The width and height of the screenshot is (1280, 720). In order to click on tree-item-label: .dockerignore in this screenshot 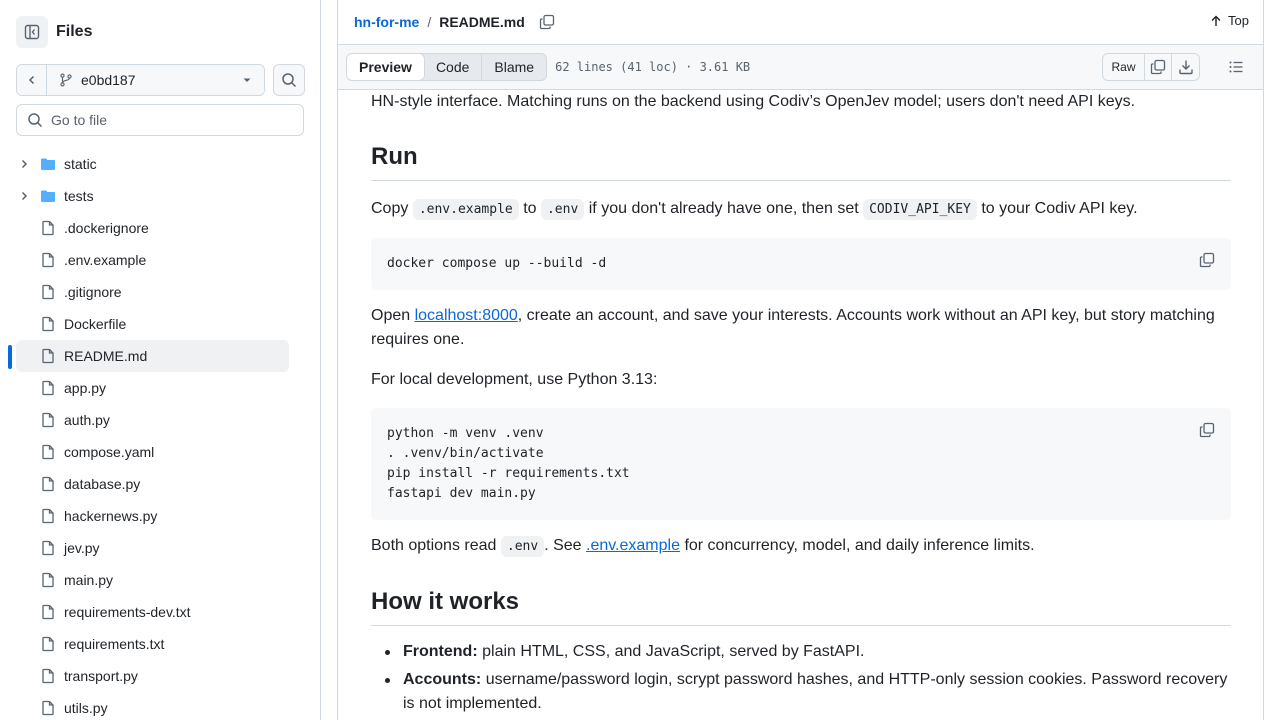, I will do `click(106, 228)`.